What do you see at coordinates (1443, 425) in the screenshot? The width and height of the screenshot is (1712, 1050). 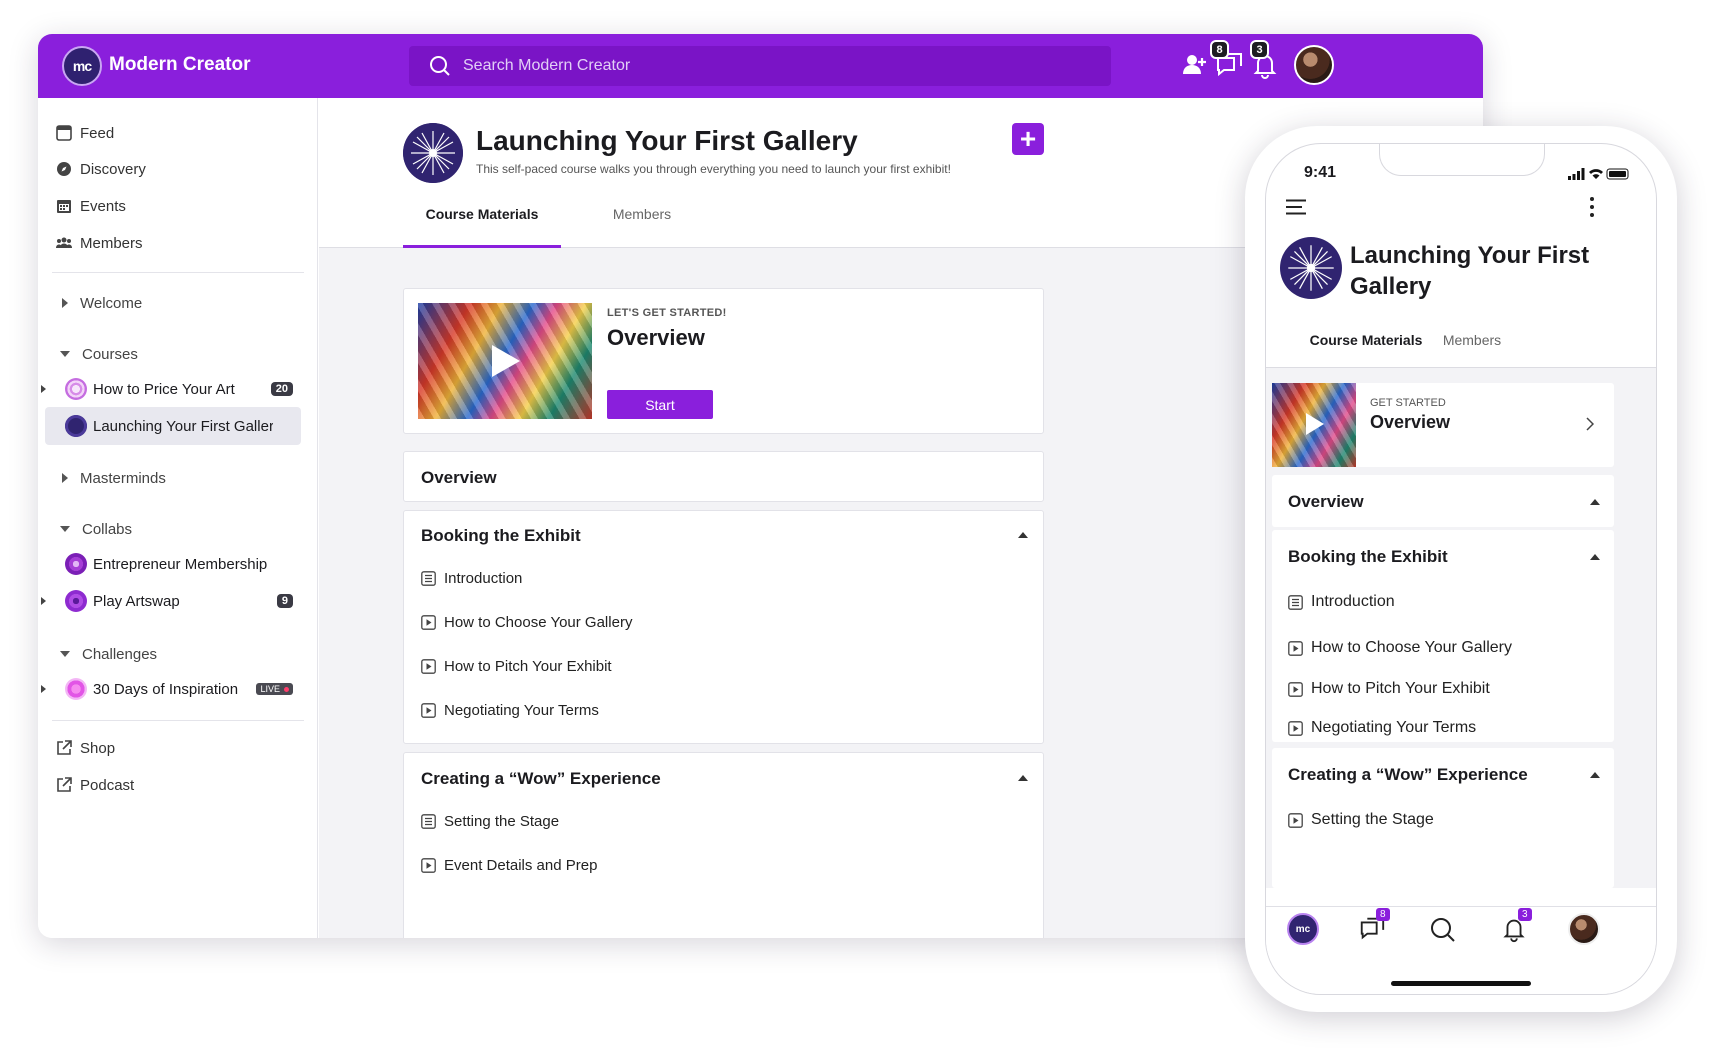 I see `phone-hero-card: GET STARTED Overview` at bounding box center [1443, 425].